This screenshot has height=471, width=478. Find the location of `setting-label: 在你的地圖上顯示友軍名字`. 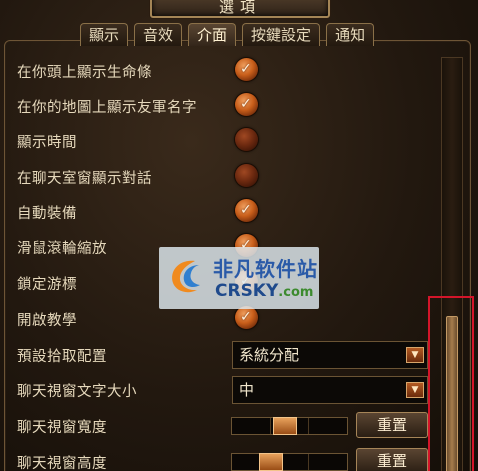

setting-label: 在你的地圖上顯示友軍名字 is located at coordinates (107, 108).